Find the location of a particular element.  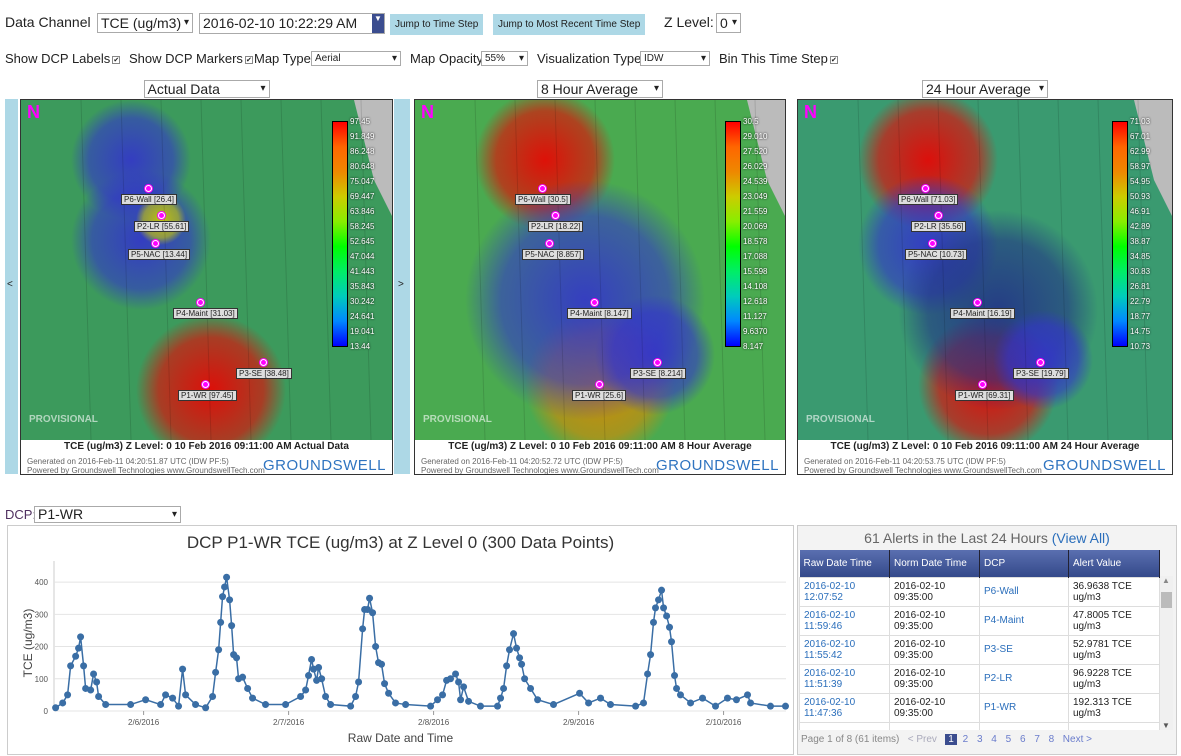

map-mode-select: Actual Data is located at coordinates (206, 89).